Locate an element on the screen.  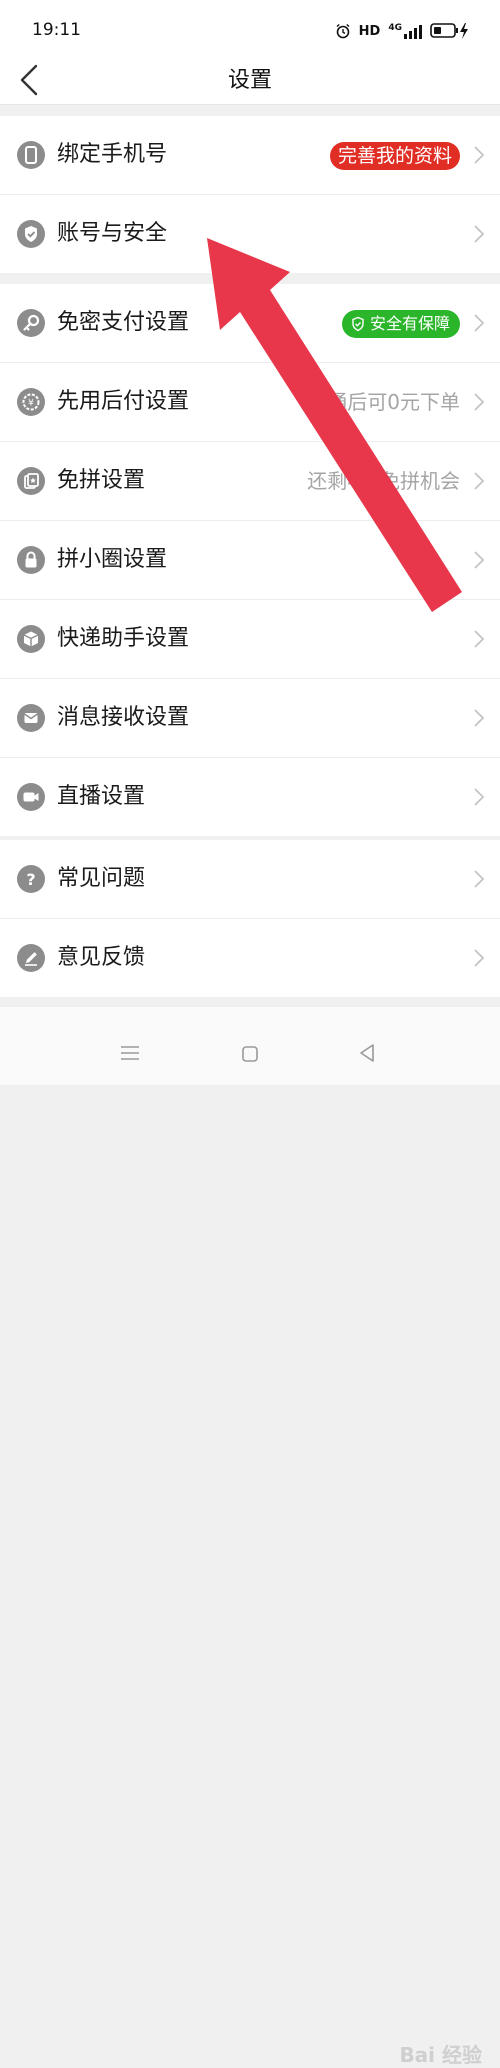
network-type-label: 4G is located at coordinates (395, 28).